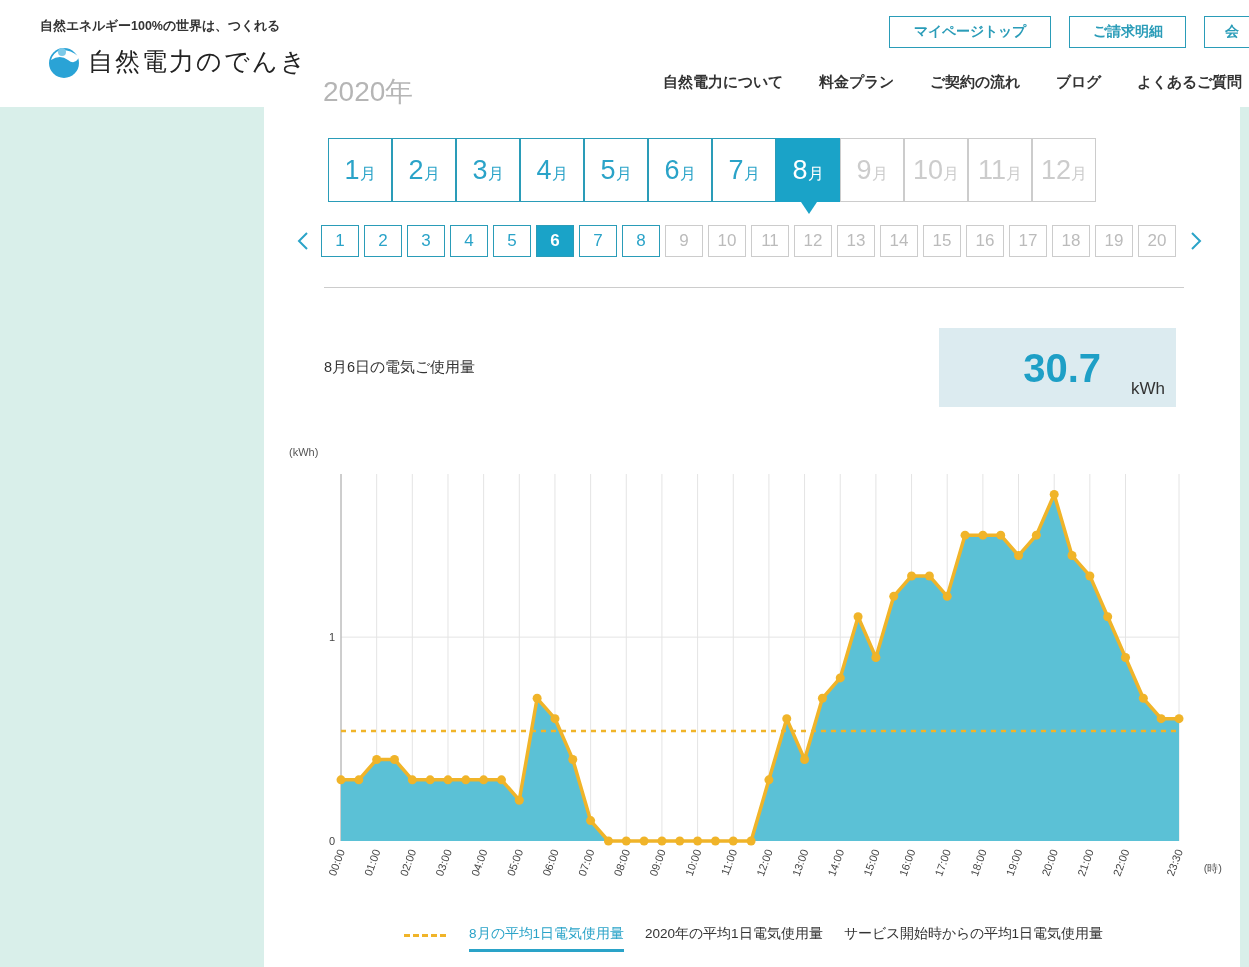 This screenshot has width=1249, height=967. What do you see at coordinates (547, 935) in the screenshot?
I see `legend-tab: 8月の平均1日電気使用量` at bounding box center [547, 935].